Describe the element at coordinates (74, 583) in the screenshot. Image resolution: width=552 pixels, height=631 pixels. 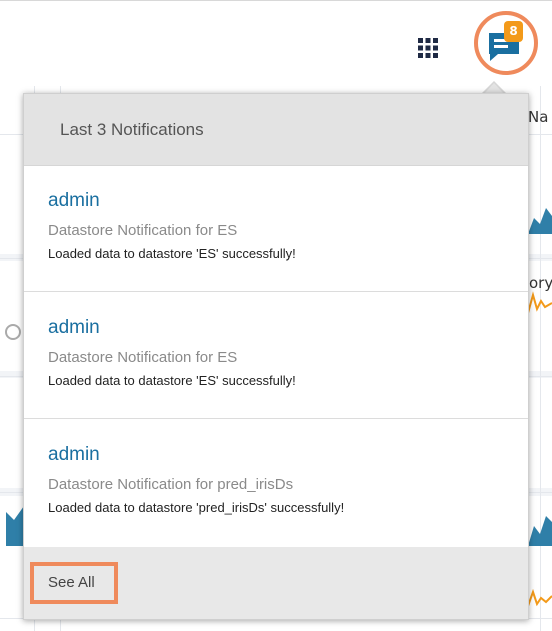
I see `see-all-button: See All` at that location.